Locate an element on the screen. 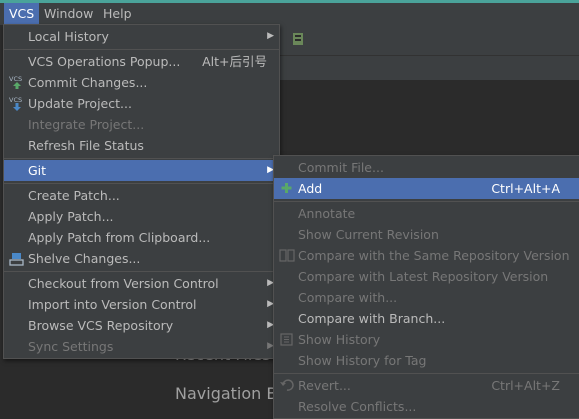 The height and width of the screenshot is (419, 579). vcs-update-icon: VCS is located at coordinates (15, 103).